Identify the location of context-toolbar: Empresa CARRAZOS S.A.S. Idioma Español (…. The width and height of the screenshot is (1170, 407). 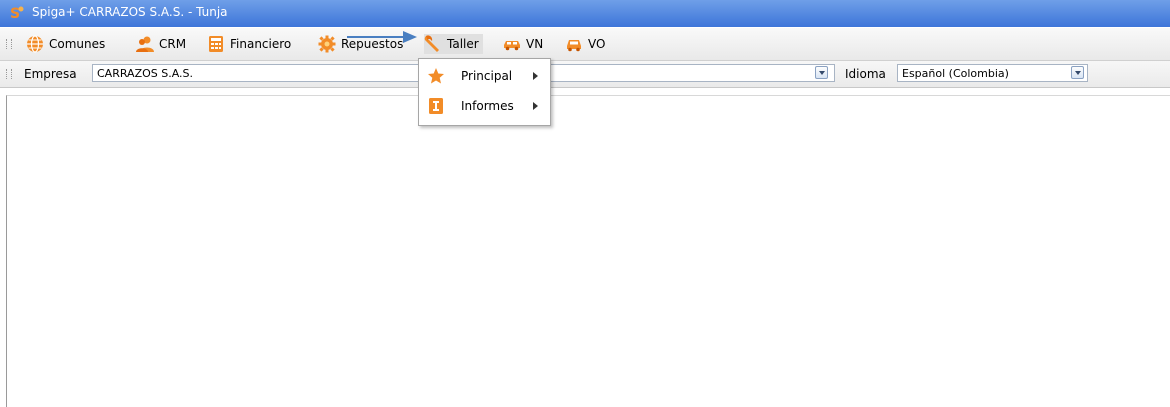
(585, 74).